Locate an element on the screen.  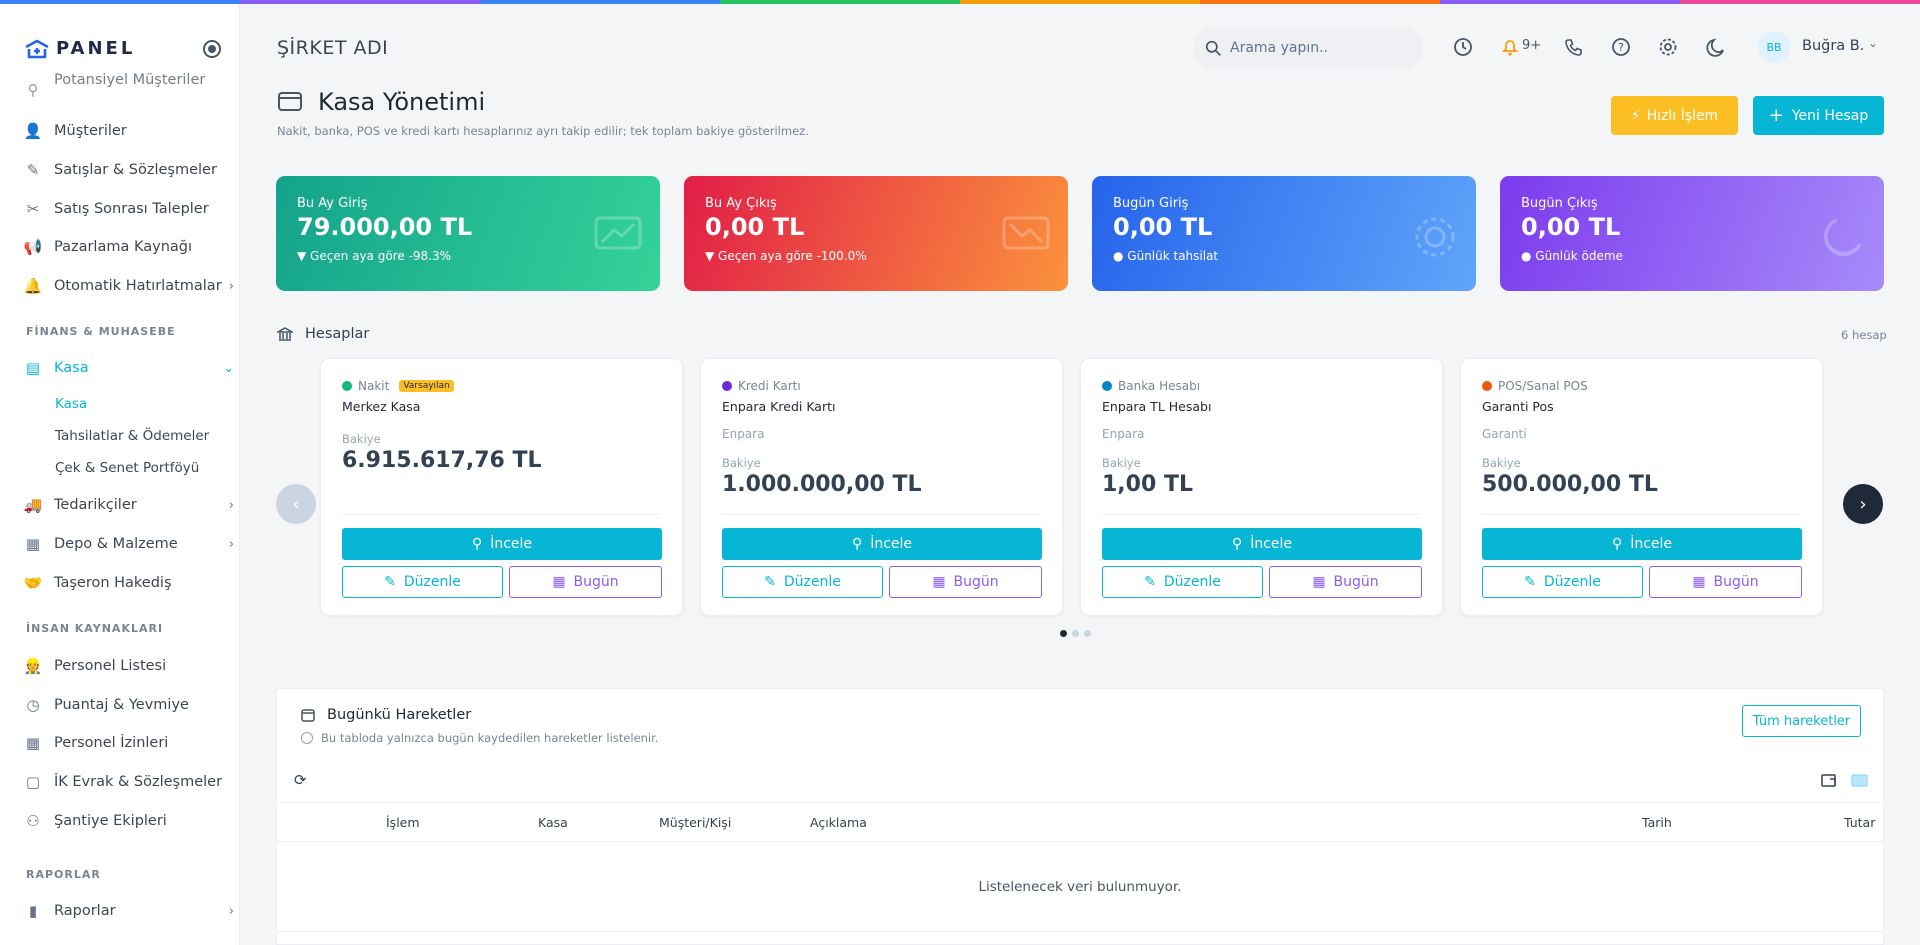
sidebar-item-kasa: ▤ Kasa ⌄ is located at coordinates (129, 368).